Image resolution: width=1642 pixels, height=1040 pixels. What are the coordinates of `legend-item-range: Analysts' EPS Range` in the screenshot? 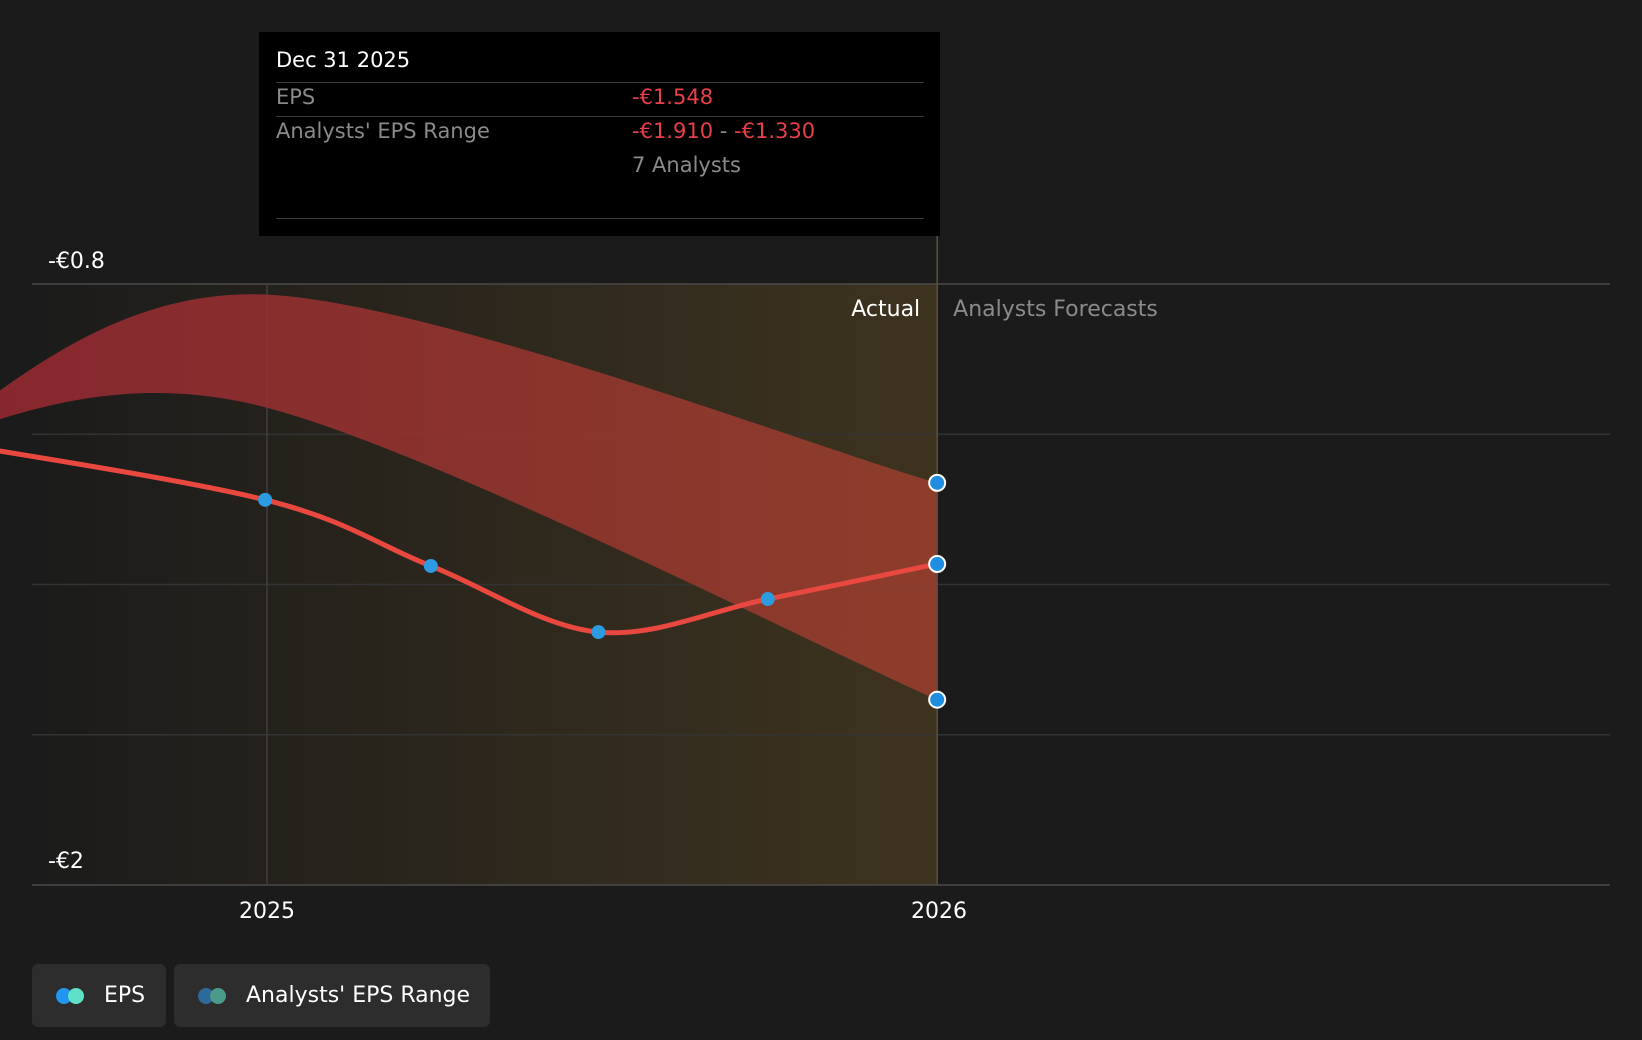 It's located at (332, 995).